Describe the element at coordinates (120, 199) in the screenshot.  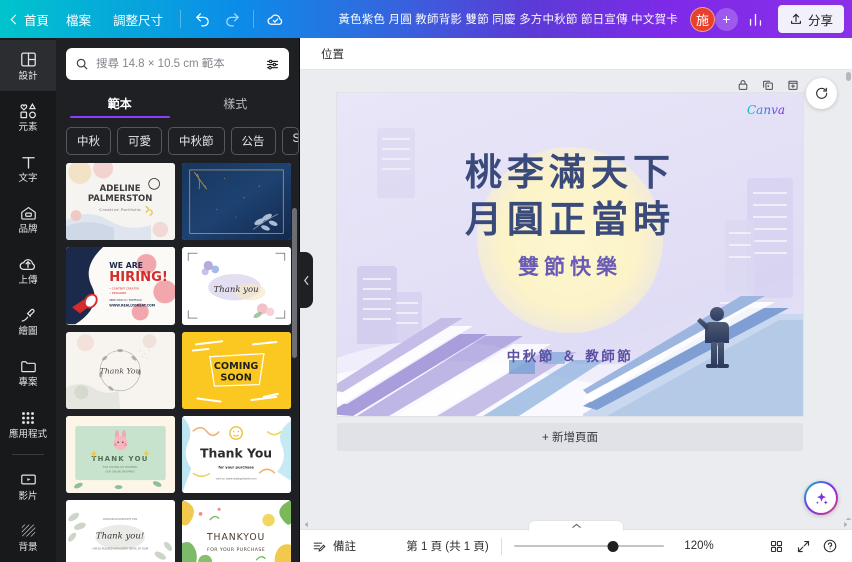
I see `svg-text: PALMERSTON` at that location.